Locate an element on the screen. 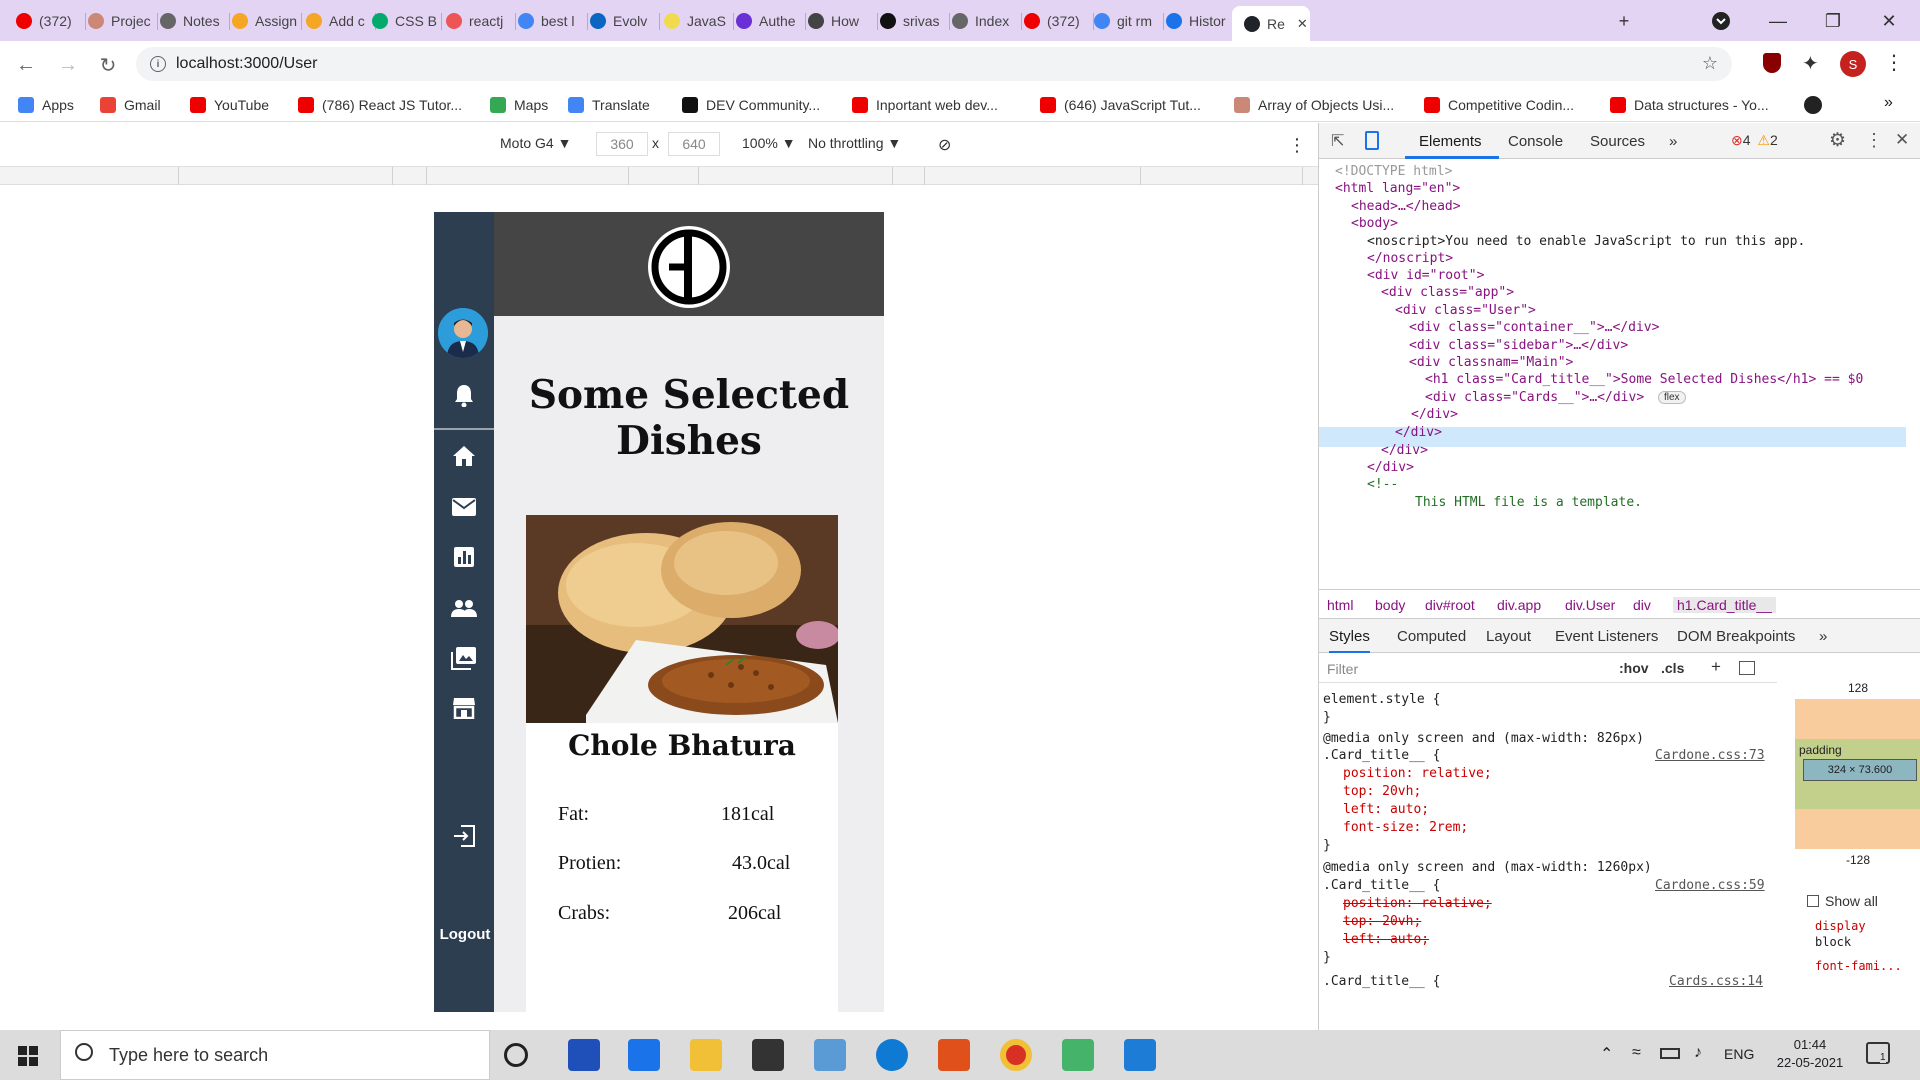 The height and width of the screenshot is (1080, 1920). new-tab-button: + is located at coordinates (1624, 21).